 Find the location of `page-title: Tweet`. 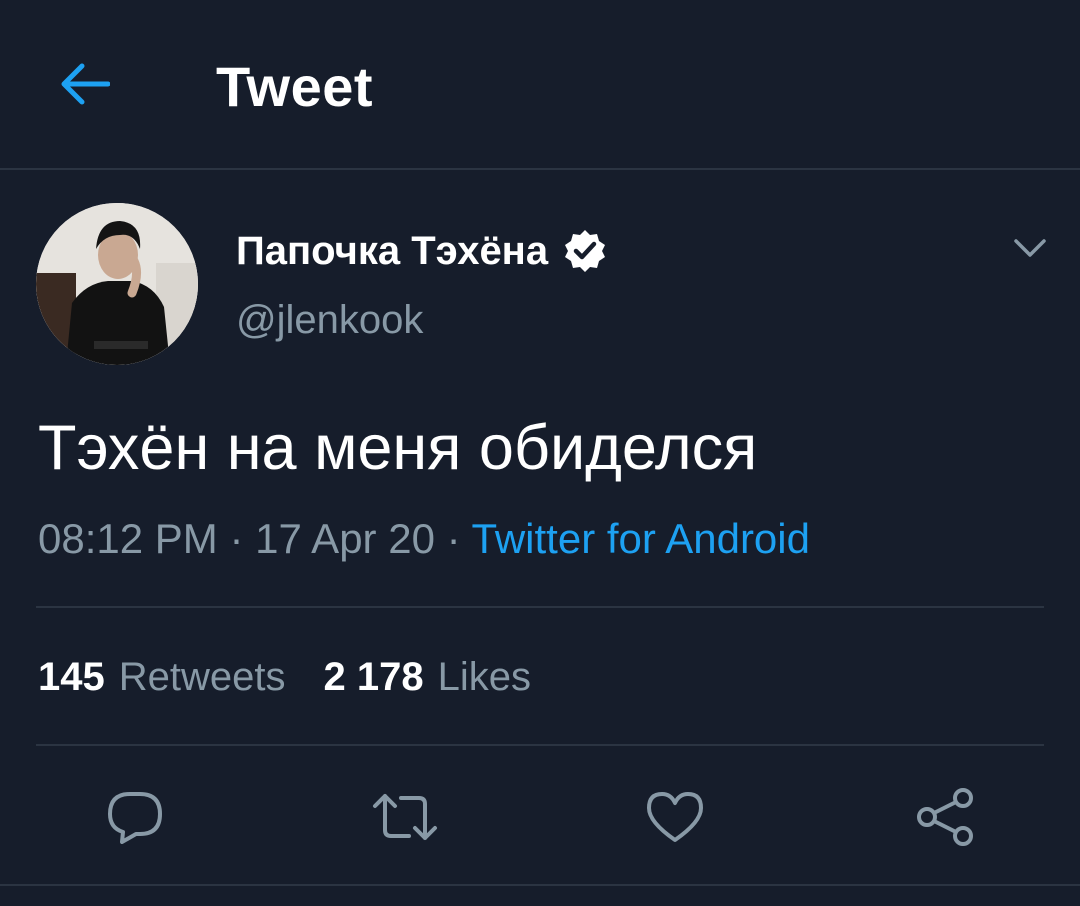

page-title: Tweet is located at coordinates (295, 86).